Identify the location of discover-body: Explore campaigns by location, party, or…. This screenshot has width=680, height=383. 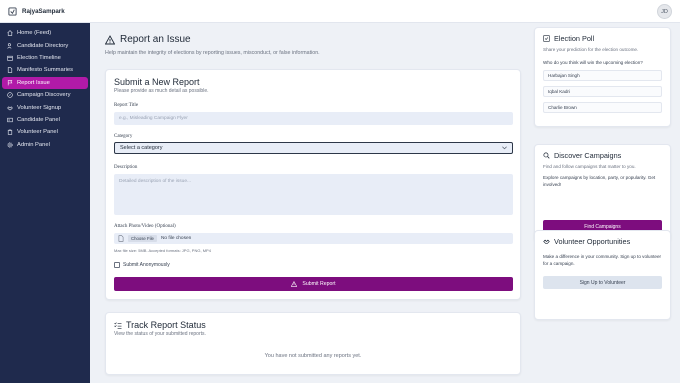
(599, 181).